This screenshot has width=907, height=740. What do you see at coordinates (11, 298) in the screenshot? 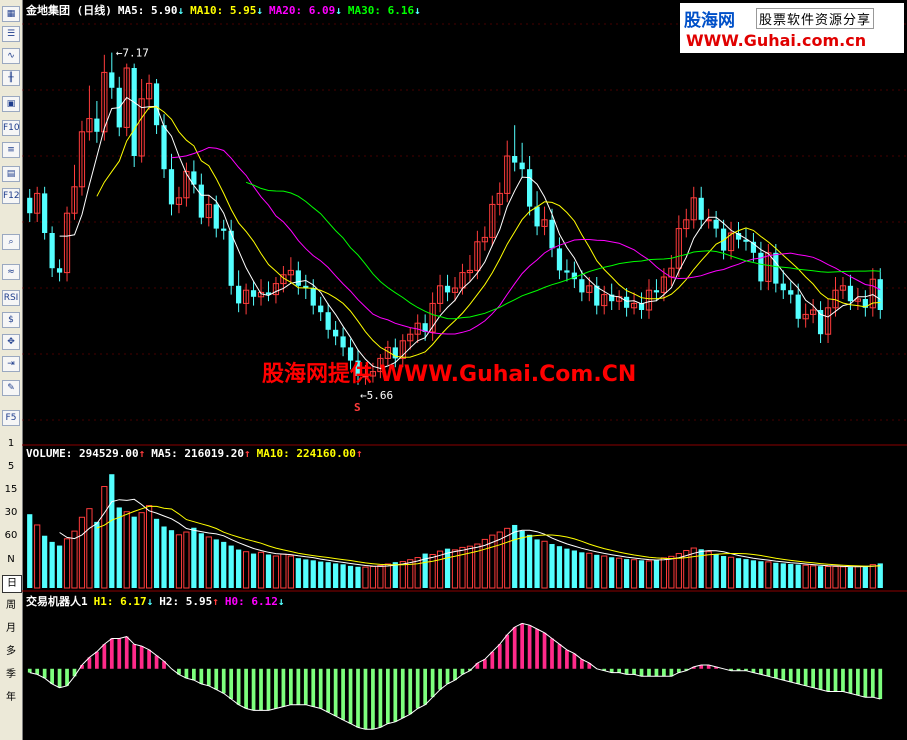
I see `rsi-icon: RSI` at bounding box center [11, 298].